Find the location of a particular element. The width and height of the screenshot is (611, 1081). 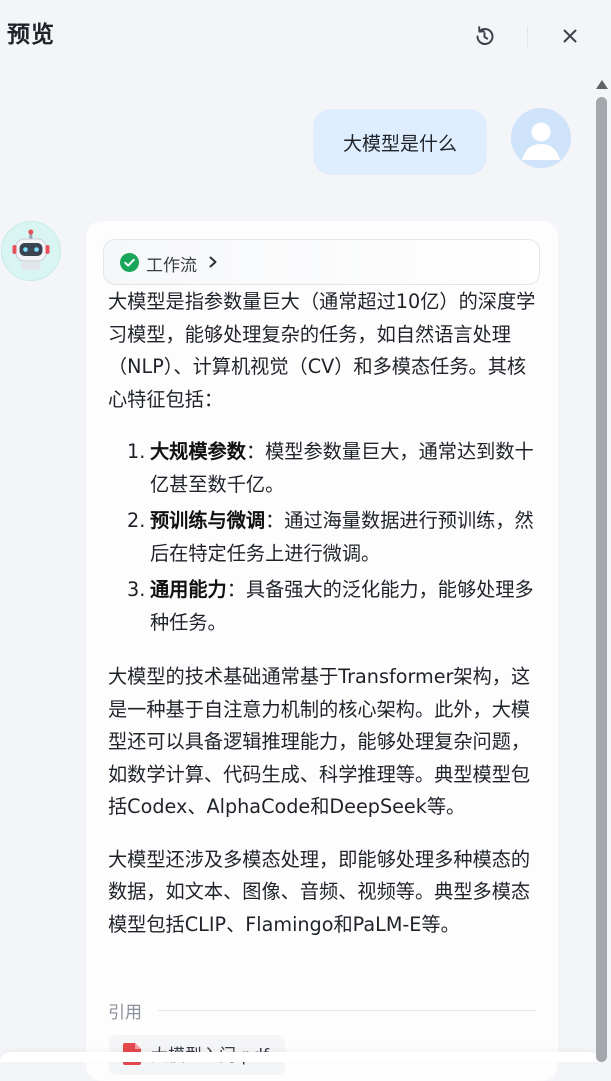

refresh-button is located at coordinates (484, 36).